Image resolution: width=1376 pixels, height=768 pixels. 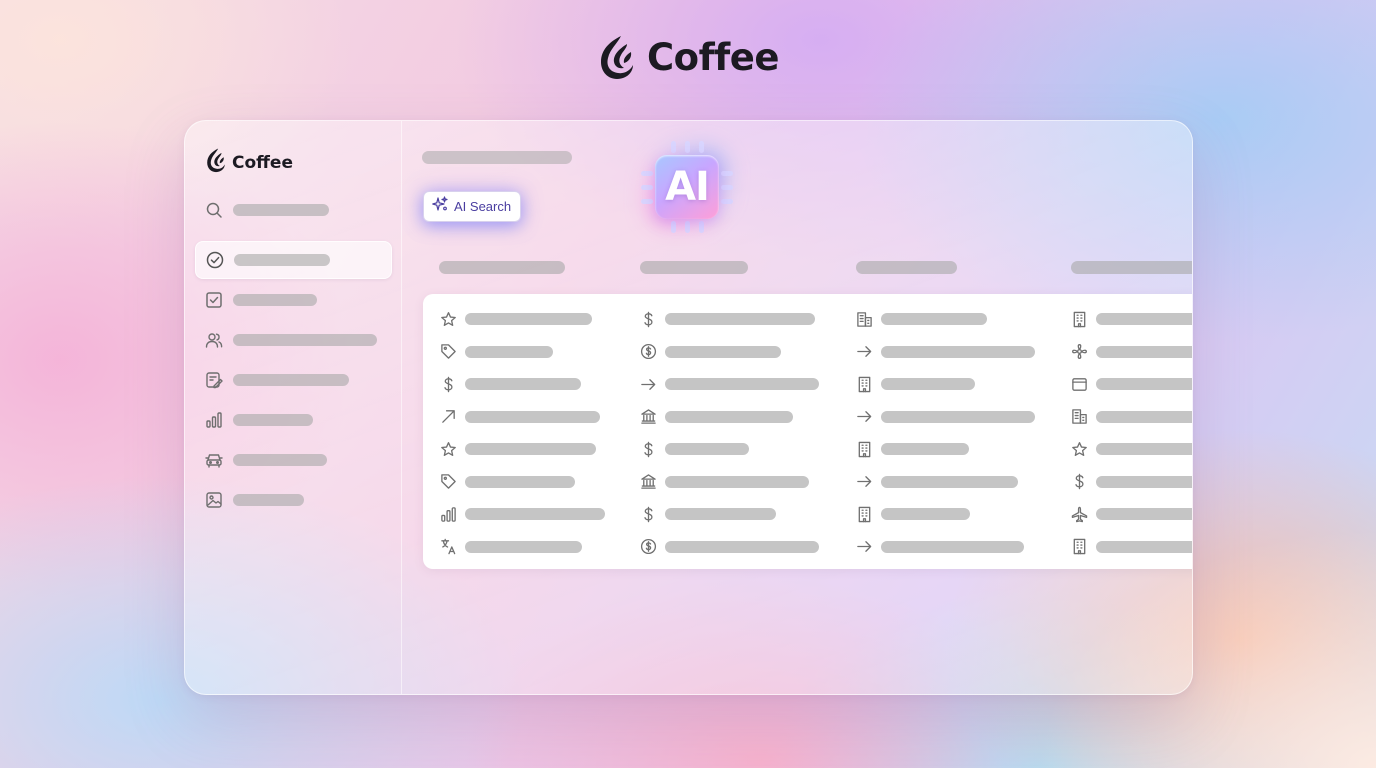 I want to click on top-brand: Coffee, so click(x=688, y=57).